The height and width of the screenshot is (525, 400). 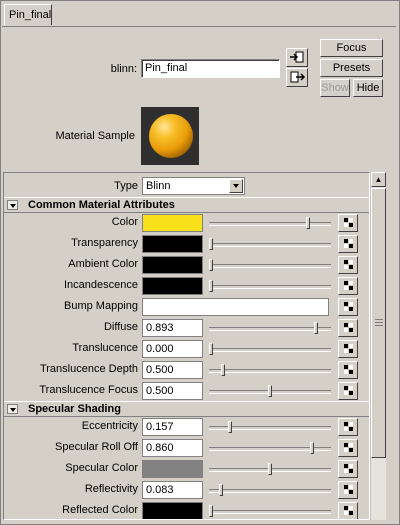 What do you see at coordinates (172, 328) in the screenshot?
I see `value-field: 0.893` at bounding box center [172, 328].